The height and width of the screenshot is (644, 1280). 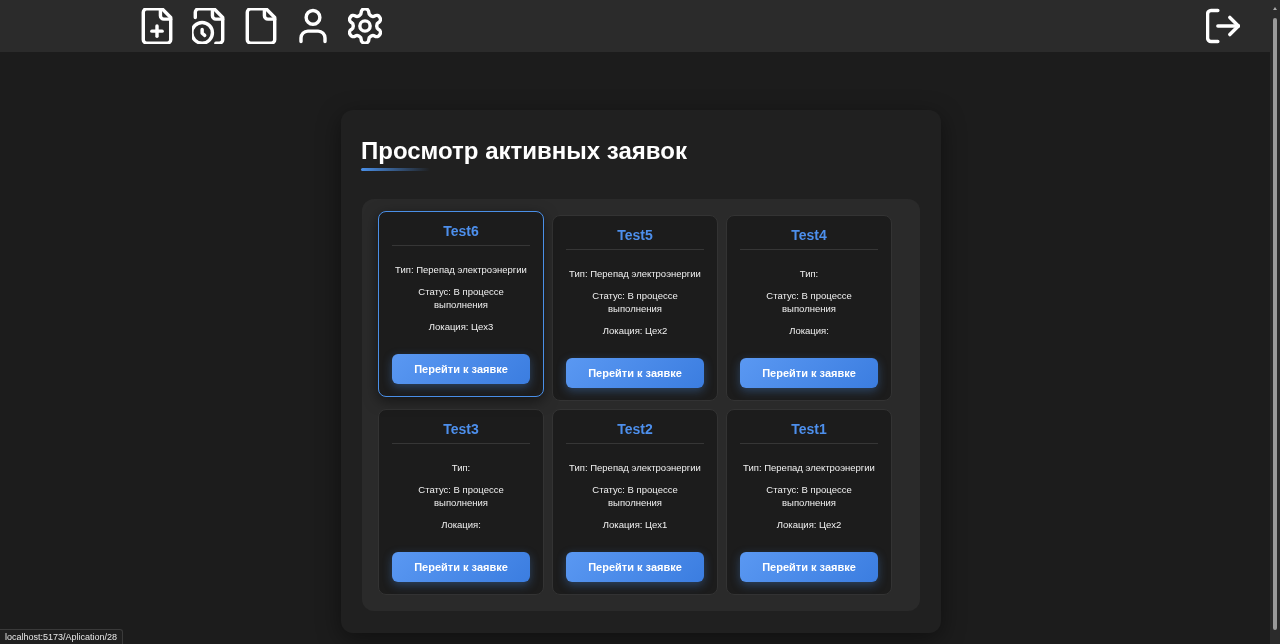 What do you see at coordinates (261, 26) in the screenshot?
I see `file-icon` at bounding box center [261, 26].